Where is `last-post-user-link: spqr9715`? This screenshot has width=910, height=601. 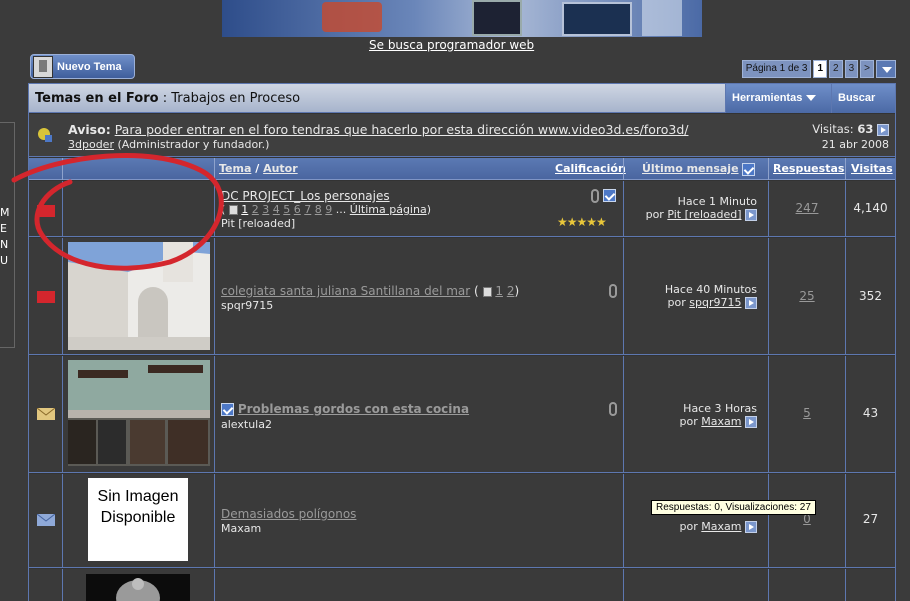
last-post-user-link: spqr9715 is located at coordinates (715, 302).